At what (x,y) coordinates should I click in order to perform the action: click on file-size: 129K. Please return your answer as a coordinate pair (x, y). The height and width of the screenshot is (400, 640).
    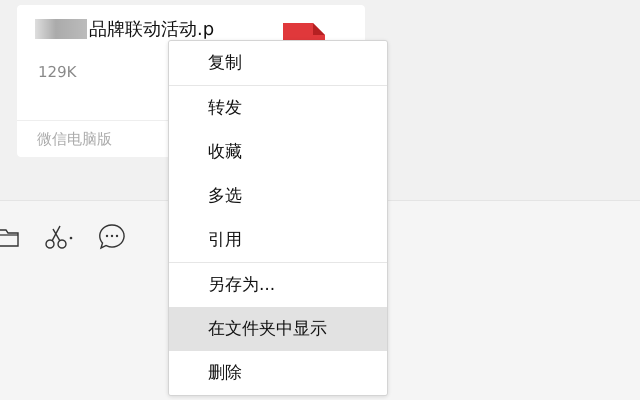
    Looking at the image, I should click on (58, 72).